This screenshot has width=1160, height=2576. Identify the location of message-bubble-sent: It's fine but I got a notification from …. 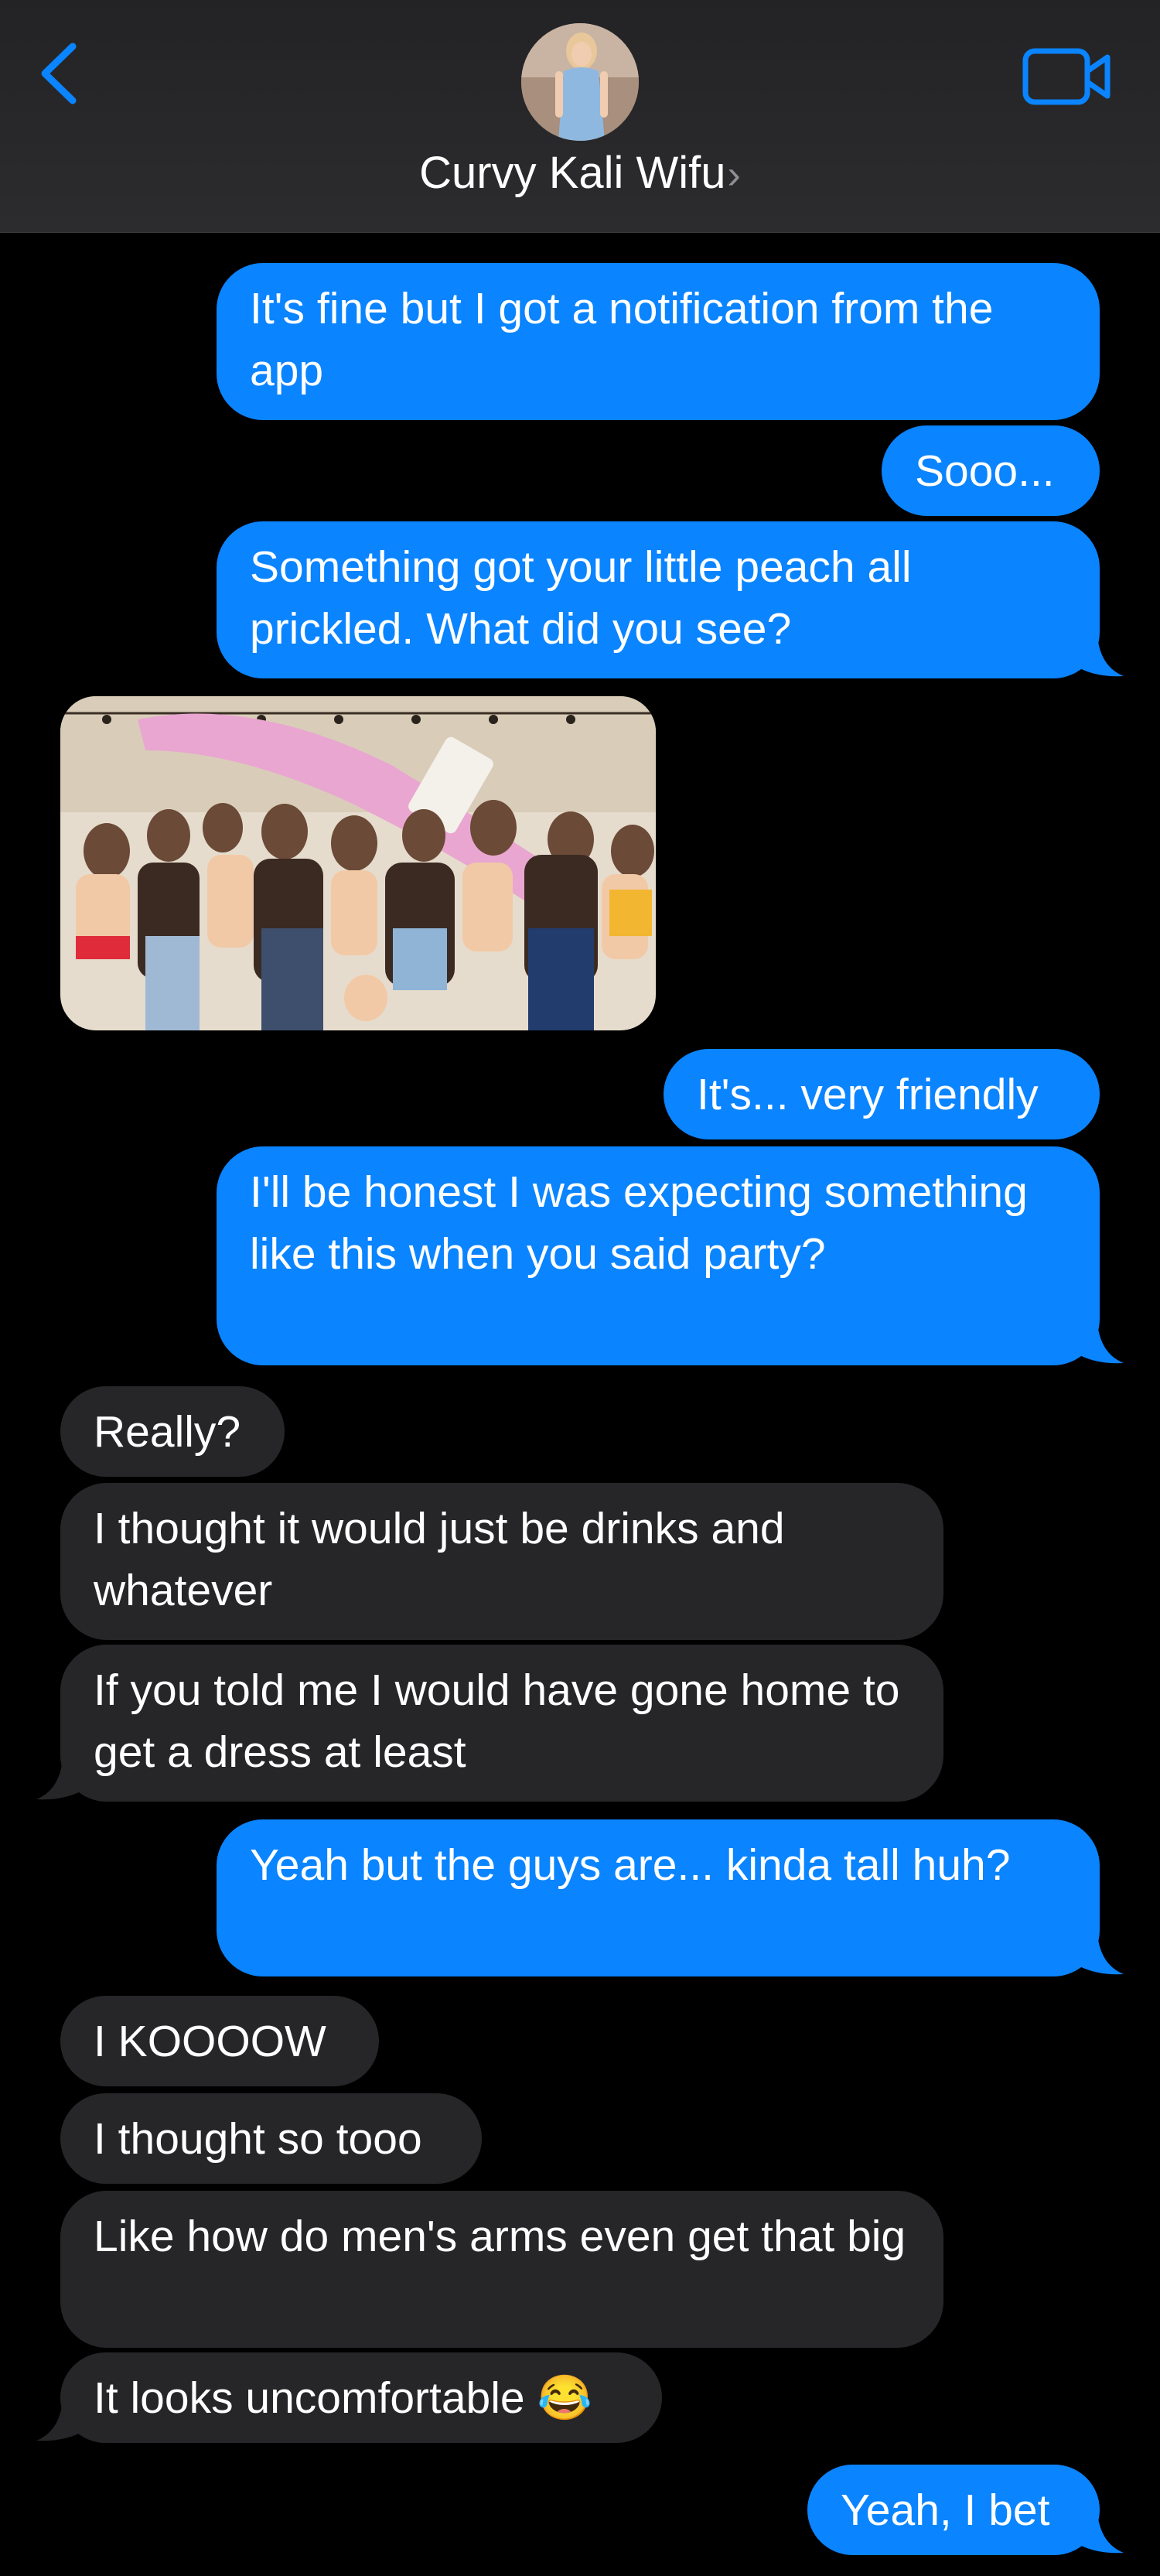
(658, 341).